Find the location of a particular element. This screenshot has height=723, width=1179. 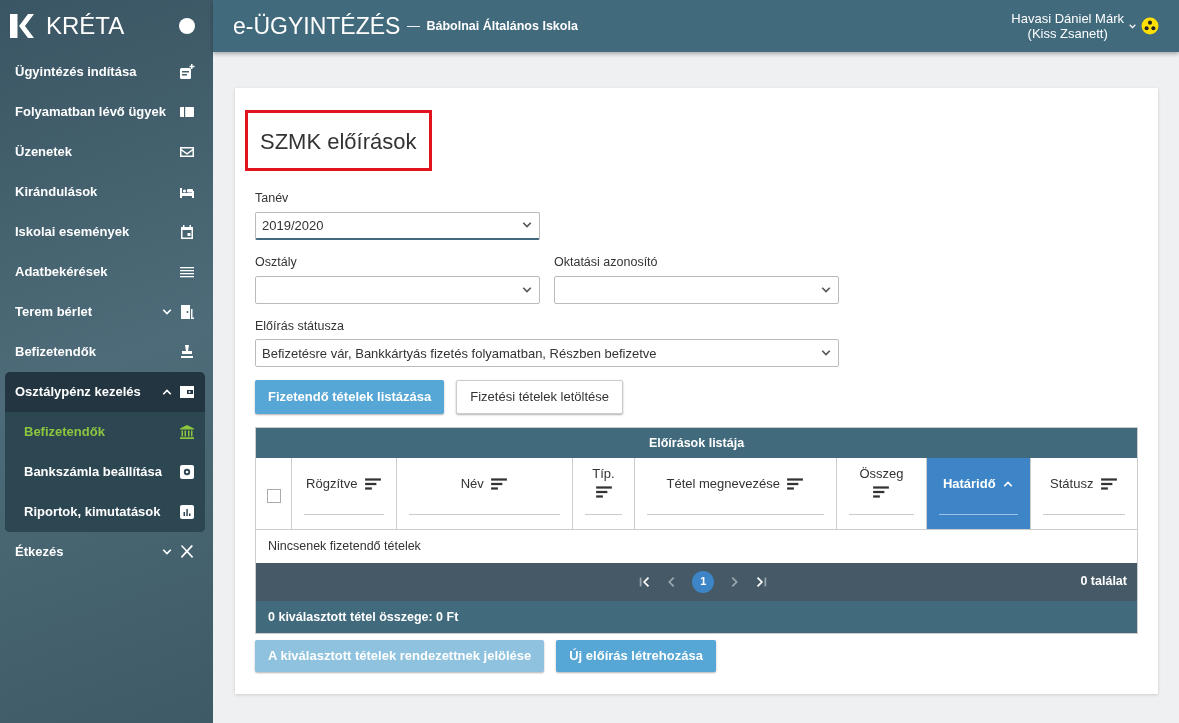

sidebar-item: Osztálypénz kezelés is located at coordinates (105, 392).